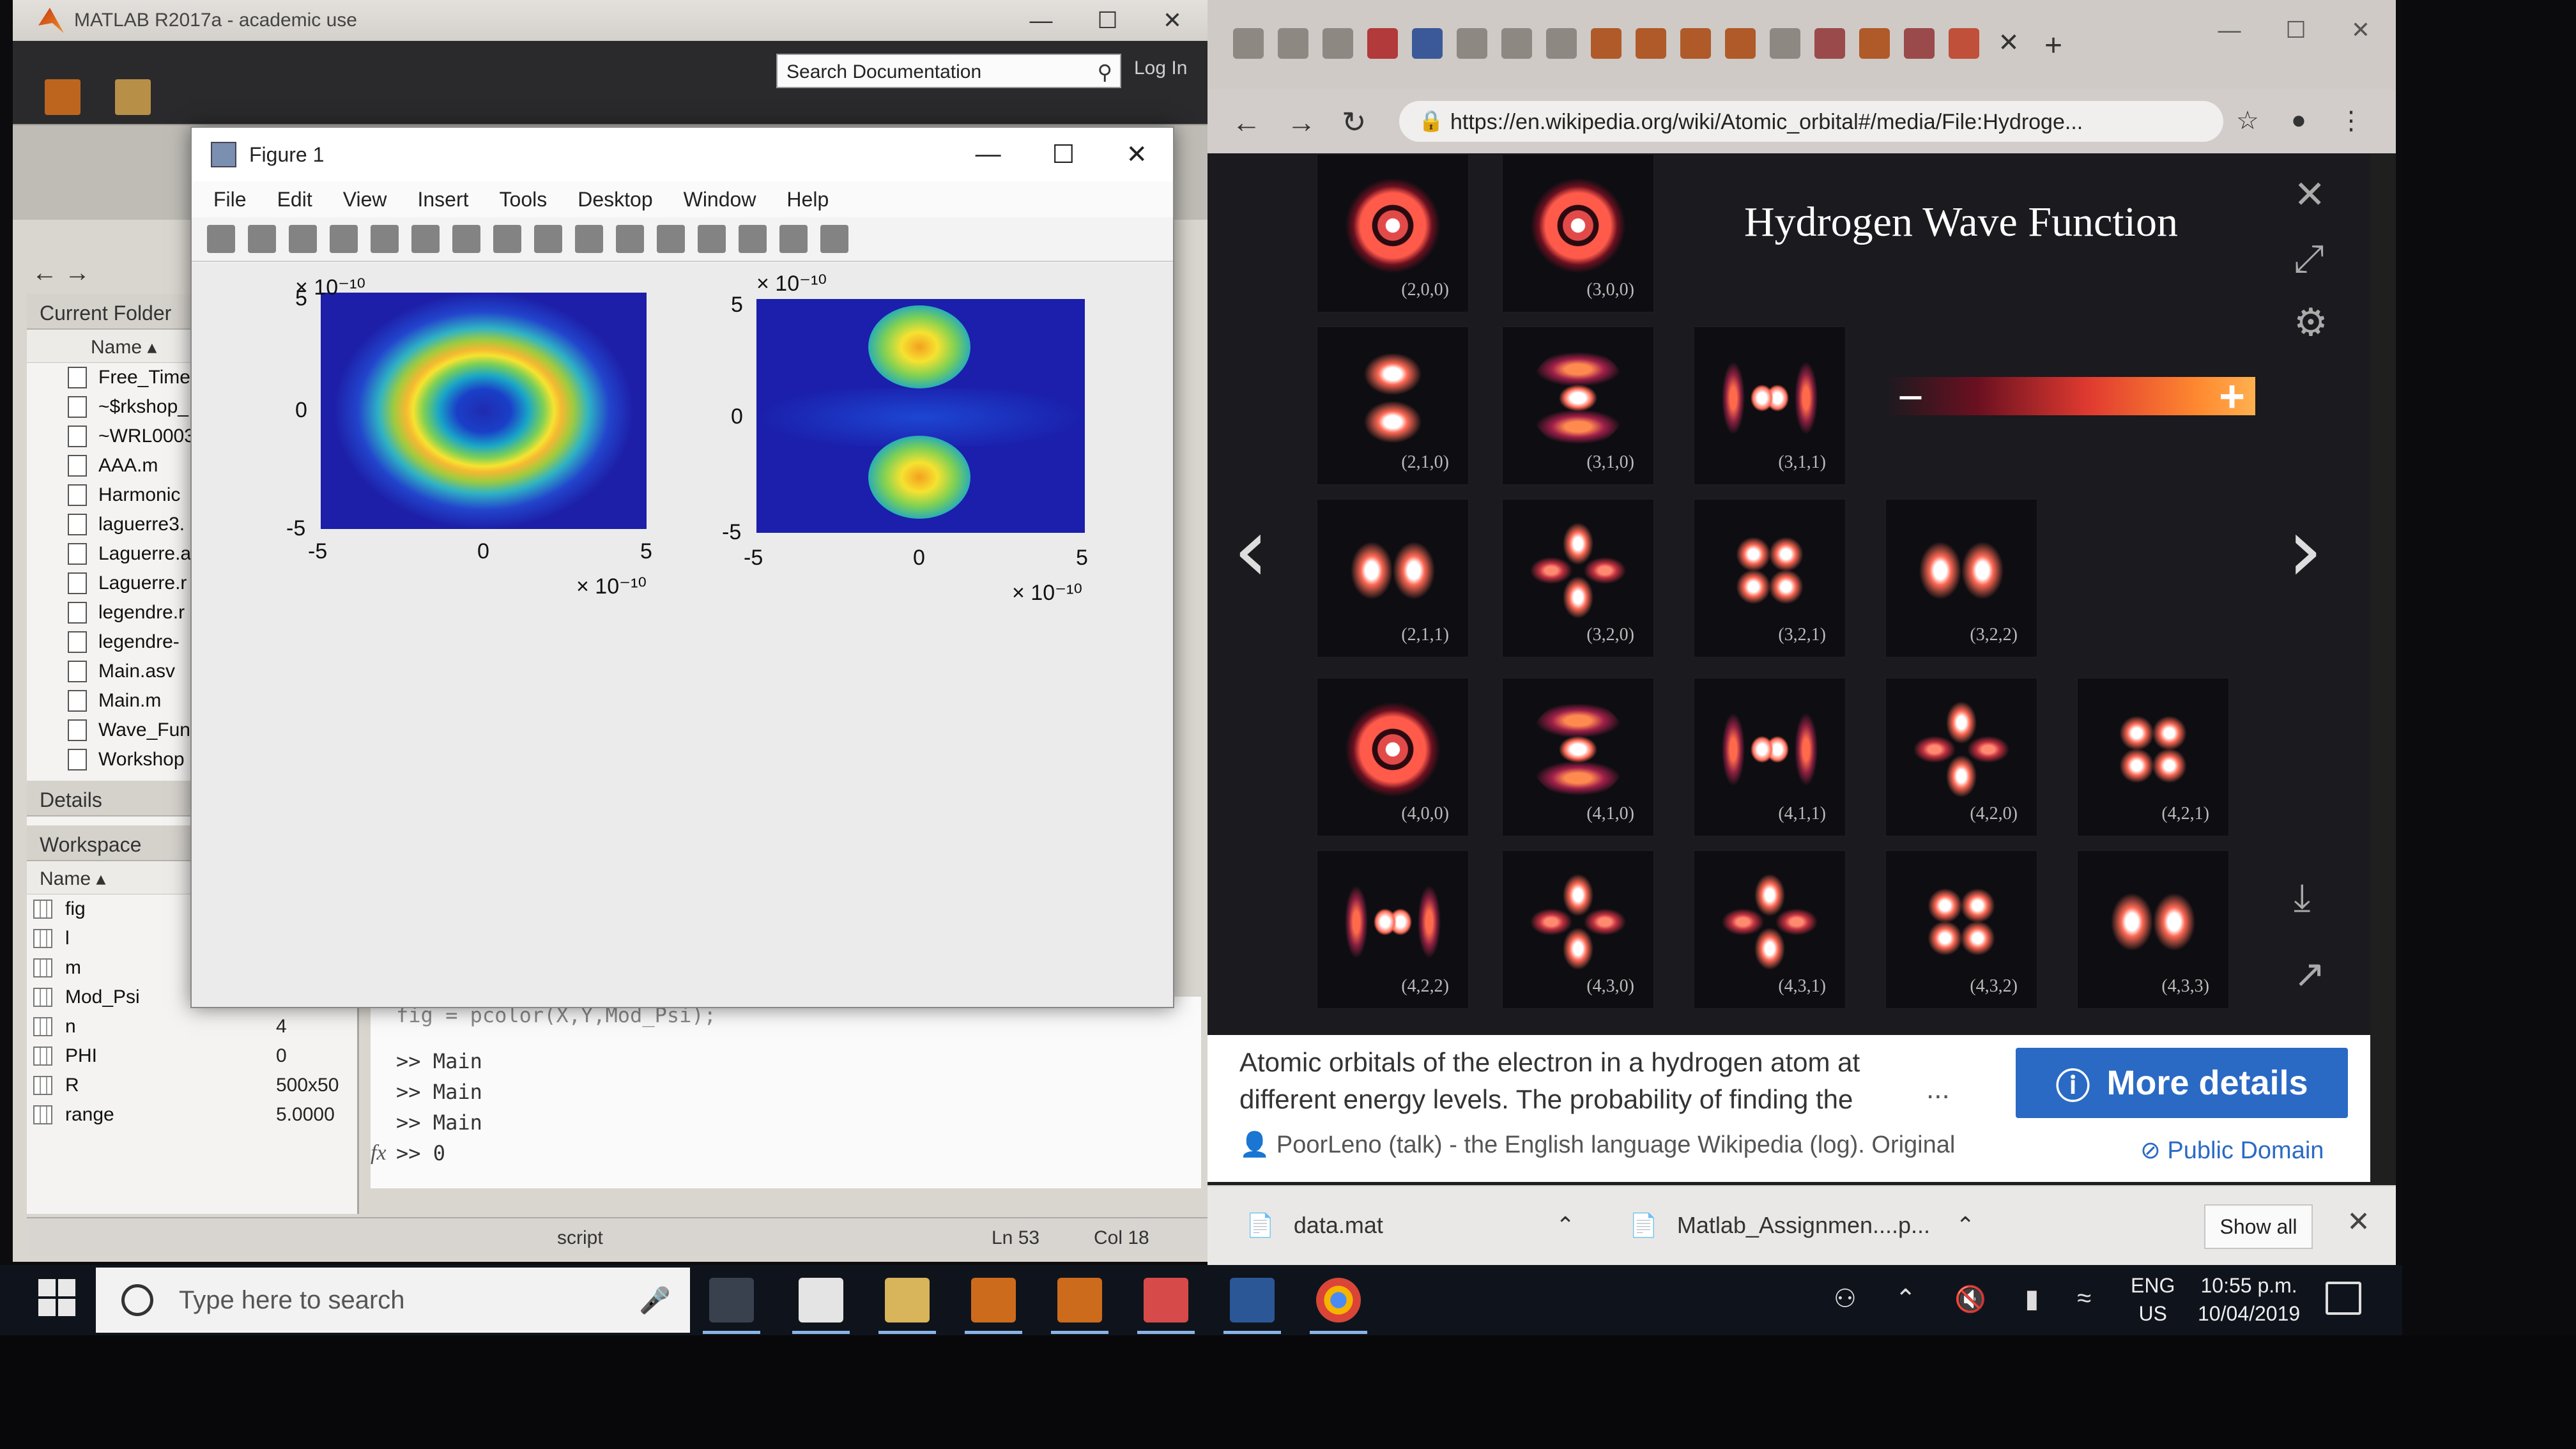  What do you see at coordinates (615, 199) in the screenshot?
I see `menu-desktop: Desktop` at bounding box center [615, 199].